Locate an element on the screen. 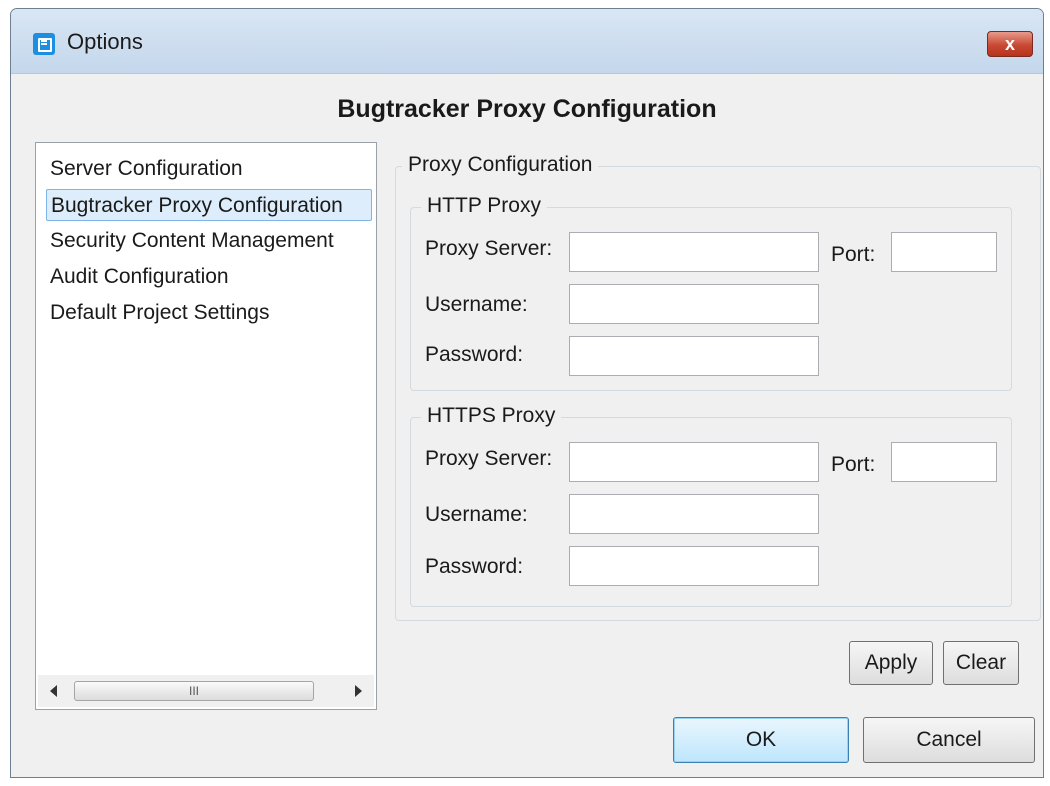 The height and width of the screenshot is (786, 1050). nav-item-bugtracker-proxy-configuration: Bugtracker Proxy Configuration is located at coordinates (209, 205).